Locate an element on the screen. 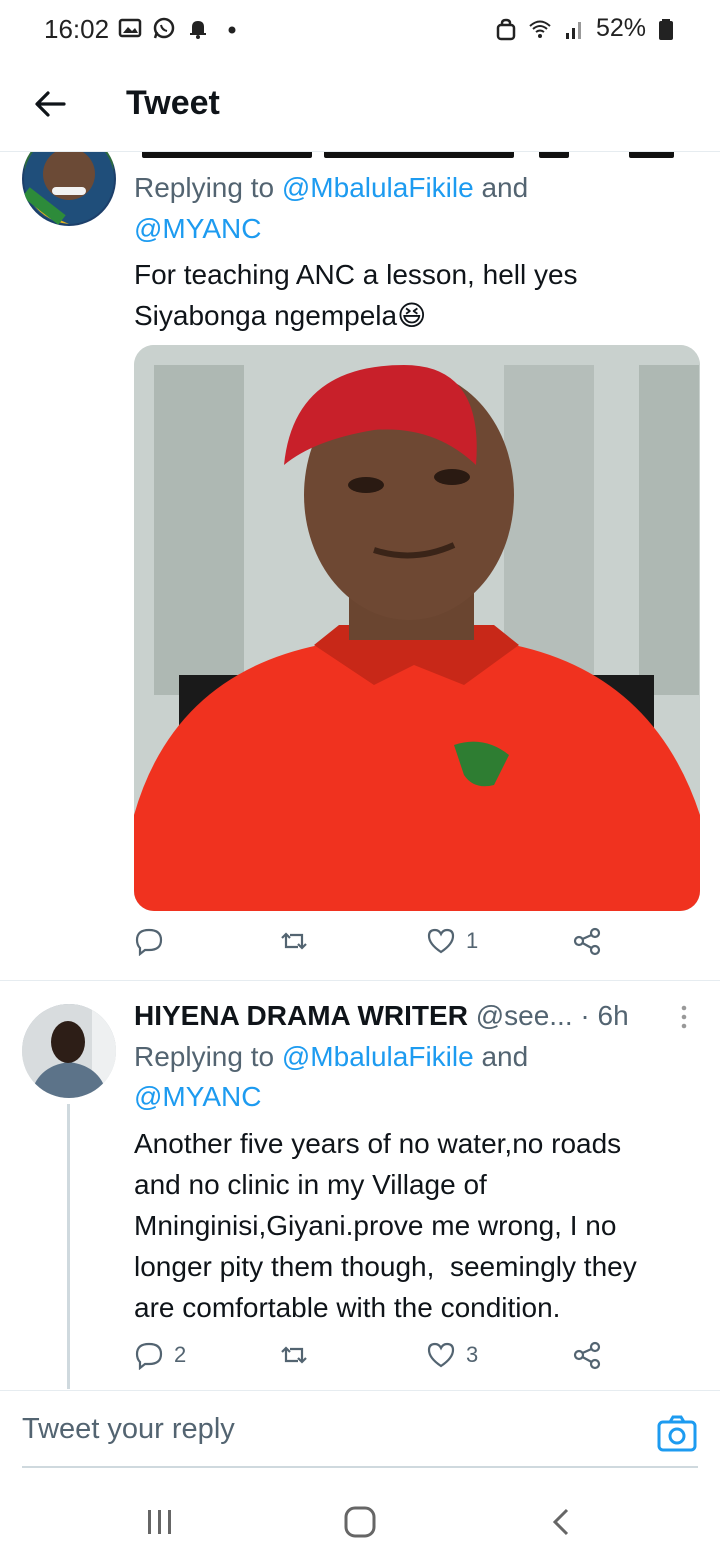 This screenshot has width=720, height=1560. recent-apps-icon is located at coordinates (160, 1522).